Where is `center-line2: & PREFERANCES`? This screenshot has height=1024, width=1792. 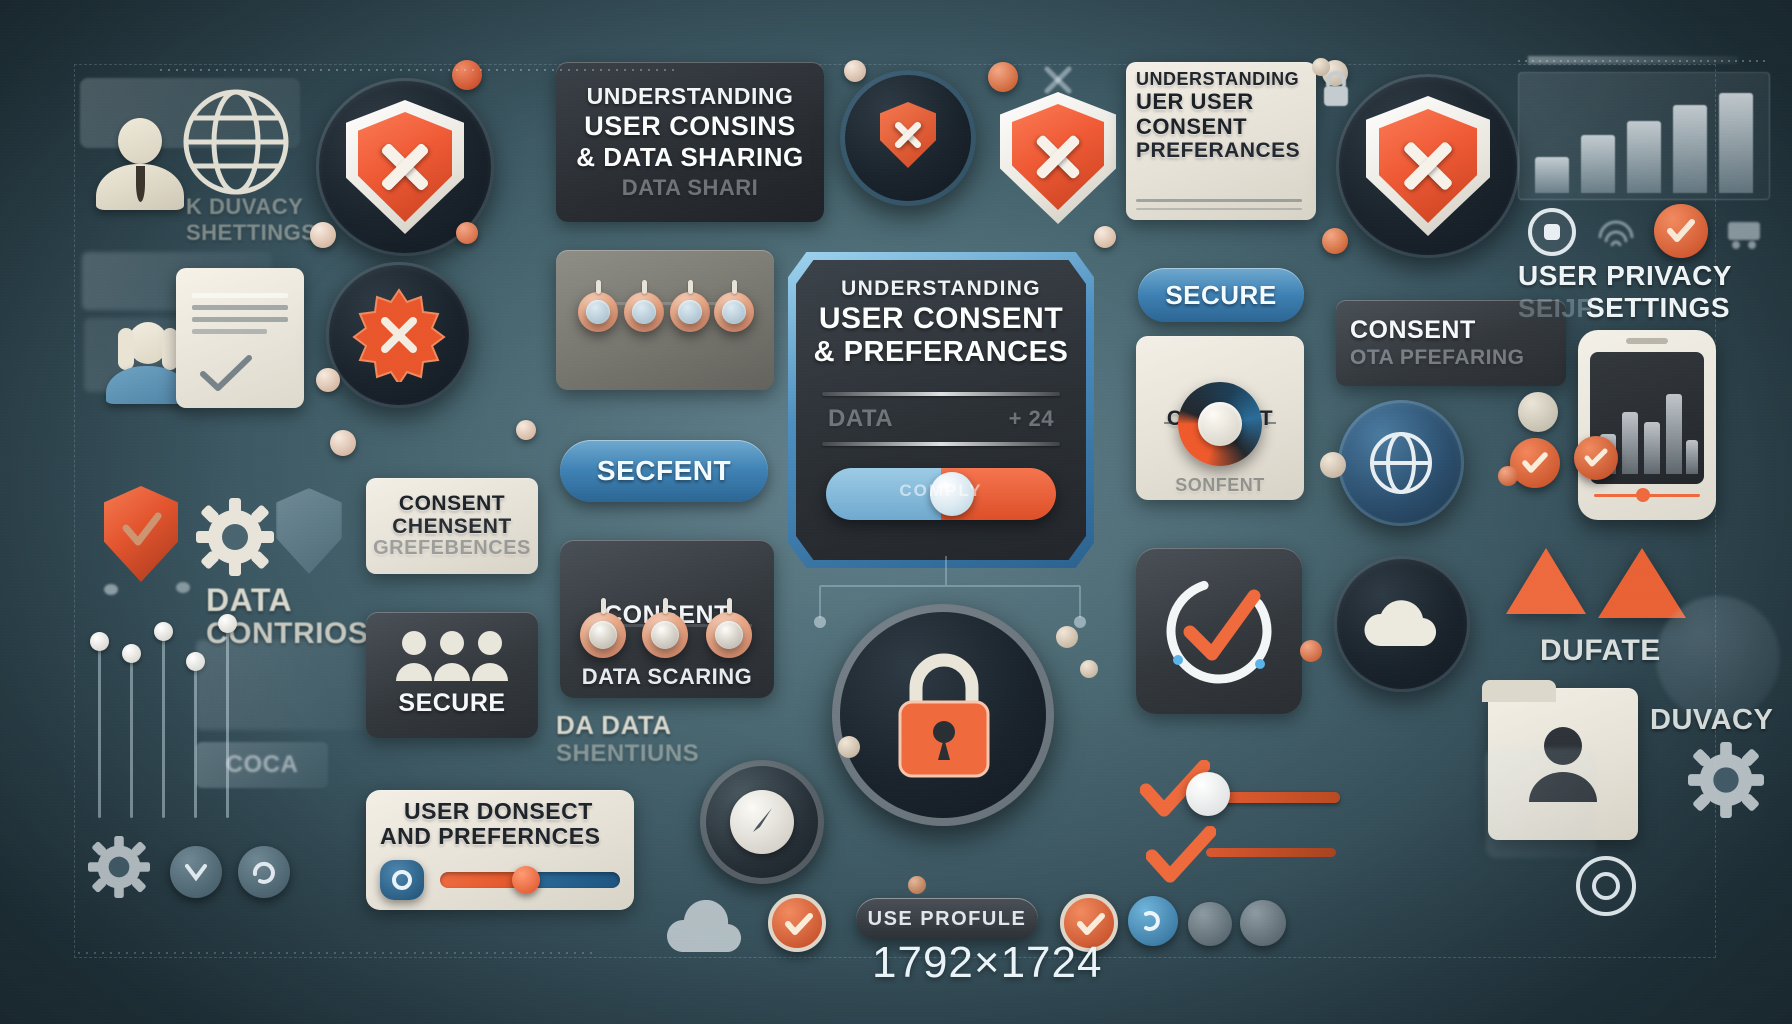 center-line2: & PREFERANCES is located at coordinates (941, 352).